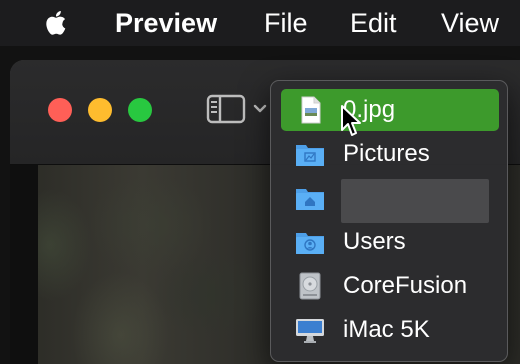  What do you see at coordinates (311, 110) in the screenshot?
I see `jpg-document-icon` at bounding box center [311, 110].